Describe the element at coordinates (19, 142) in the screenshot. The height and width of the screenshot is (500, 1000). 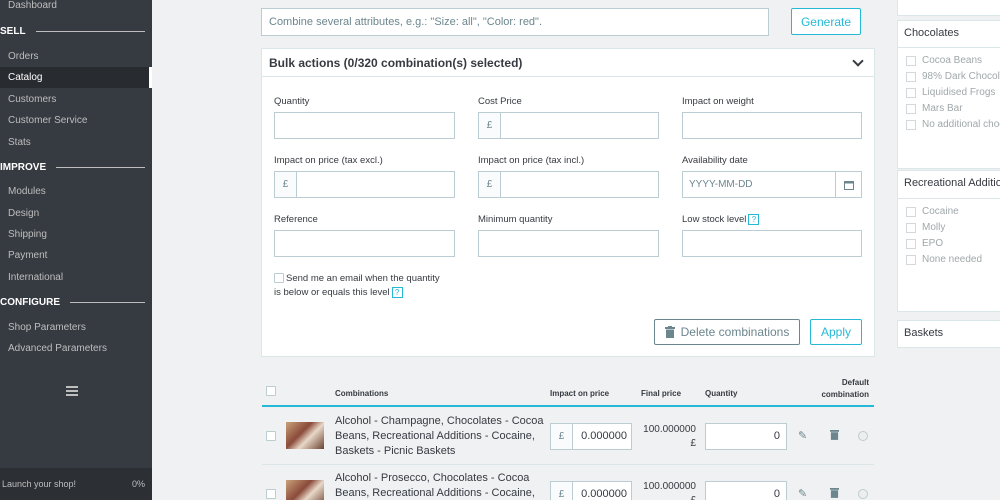
I see `nav-stats: Stats` at that location.